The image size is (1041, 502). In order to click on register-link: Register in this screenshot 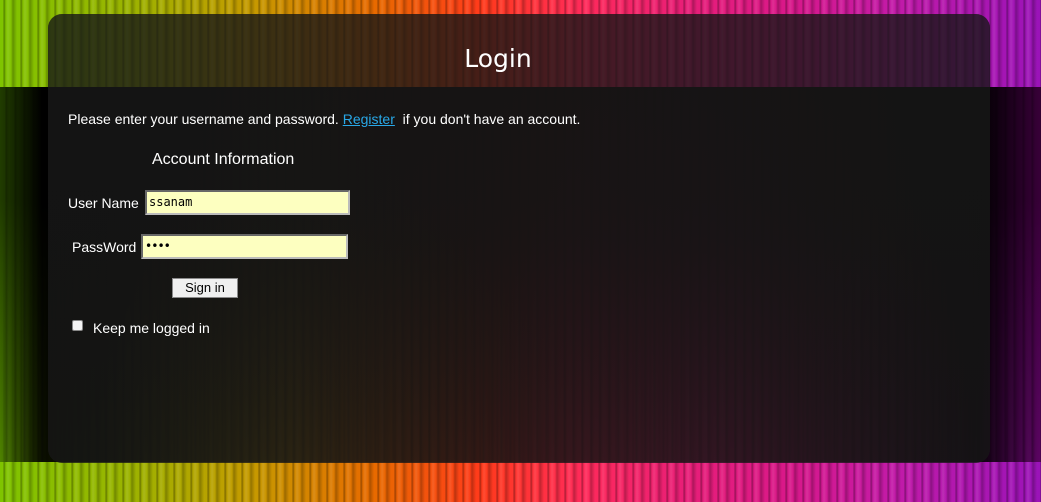, I will do `click(369, 119)`.